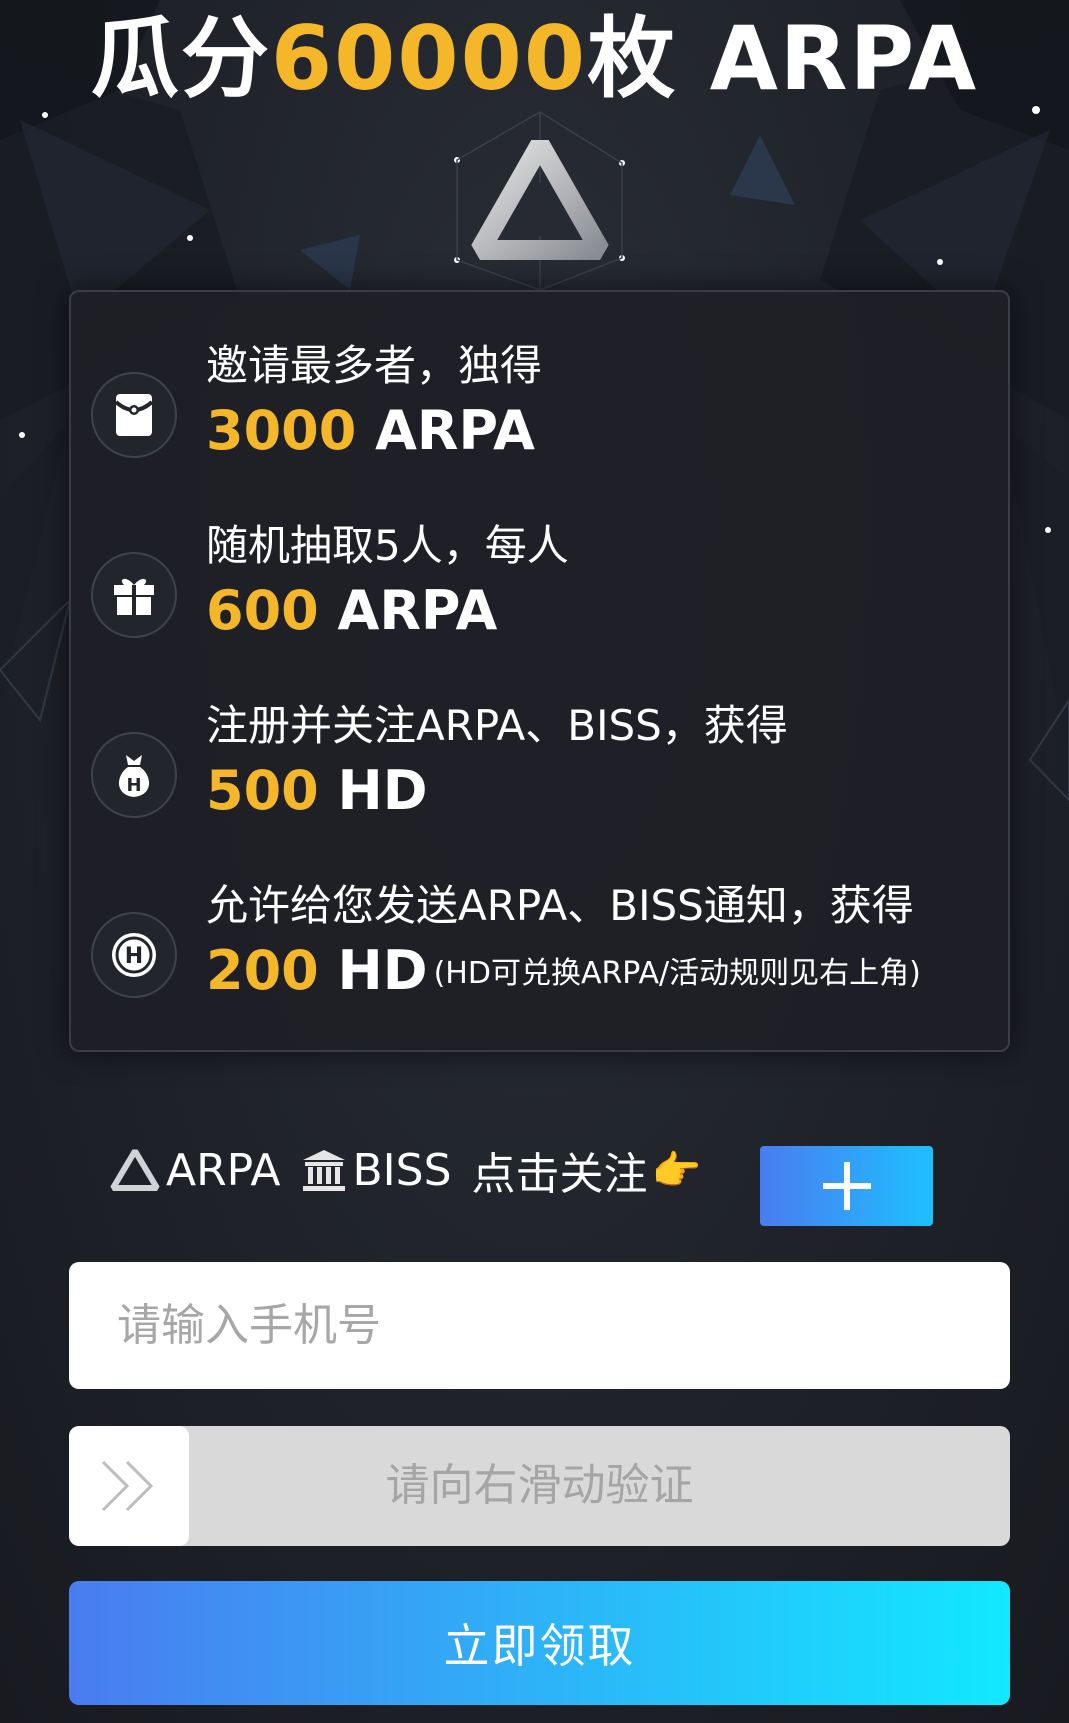 This screenshot has width=1069, height=1723. Describe the element at coordinates (559, 1174) in the screenshot. I see `follow-label: 点击关注` at that location.